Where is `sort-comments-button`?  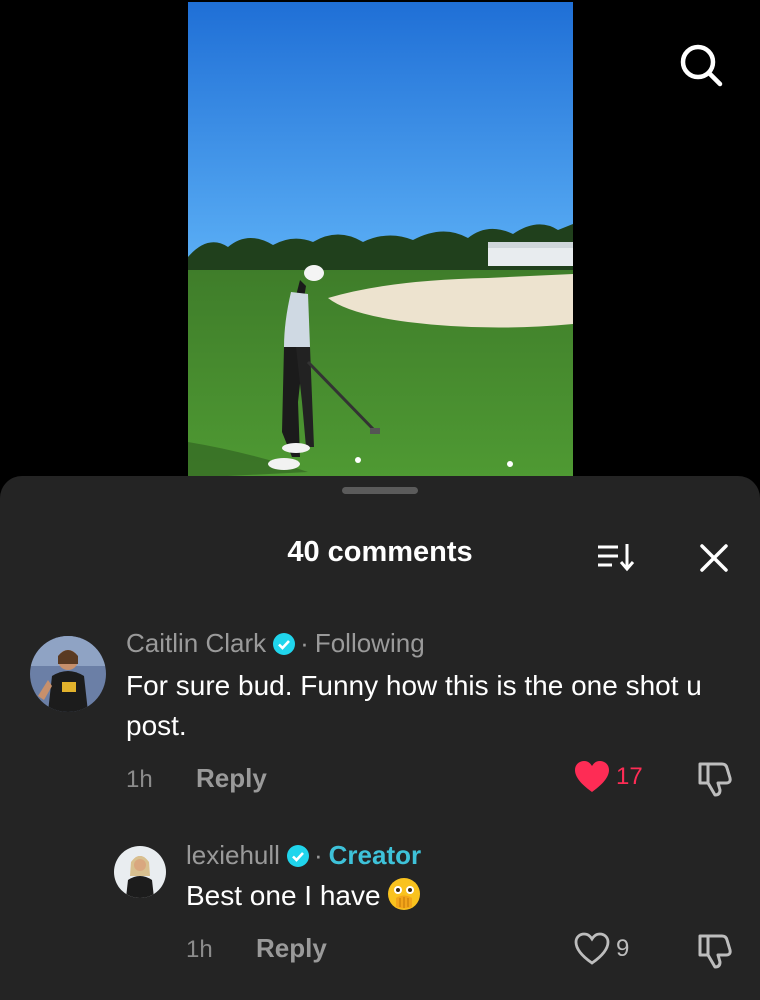 sort-comments-button is located at coordinates (617, 557).